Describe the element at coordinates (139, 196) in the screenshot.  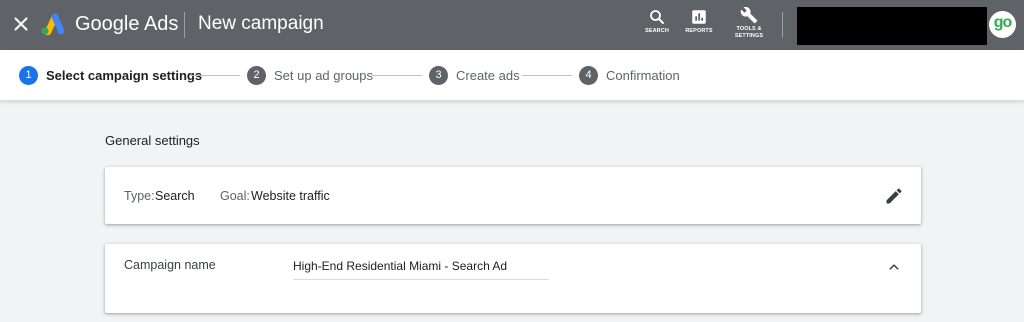
I see `type-label: Type:` at that location.